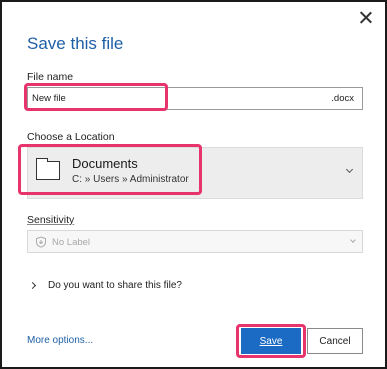 The height and width of the screenshot is (369, 387). Describe the element at coordinates (342, 98) in the screenshot. I see `file-extension: .docx` at that location.